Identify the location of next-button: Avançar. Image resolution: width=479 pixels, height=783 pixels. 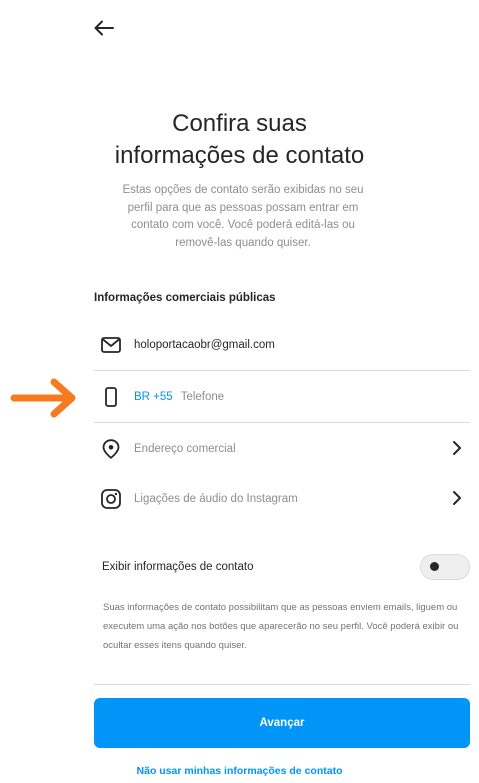
(282, 723).